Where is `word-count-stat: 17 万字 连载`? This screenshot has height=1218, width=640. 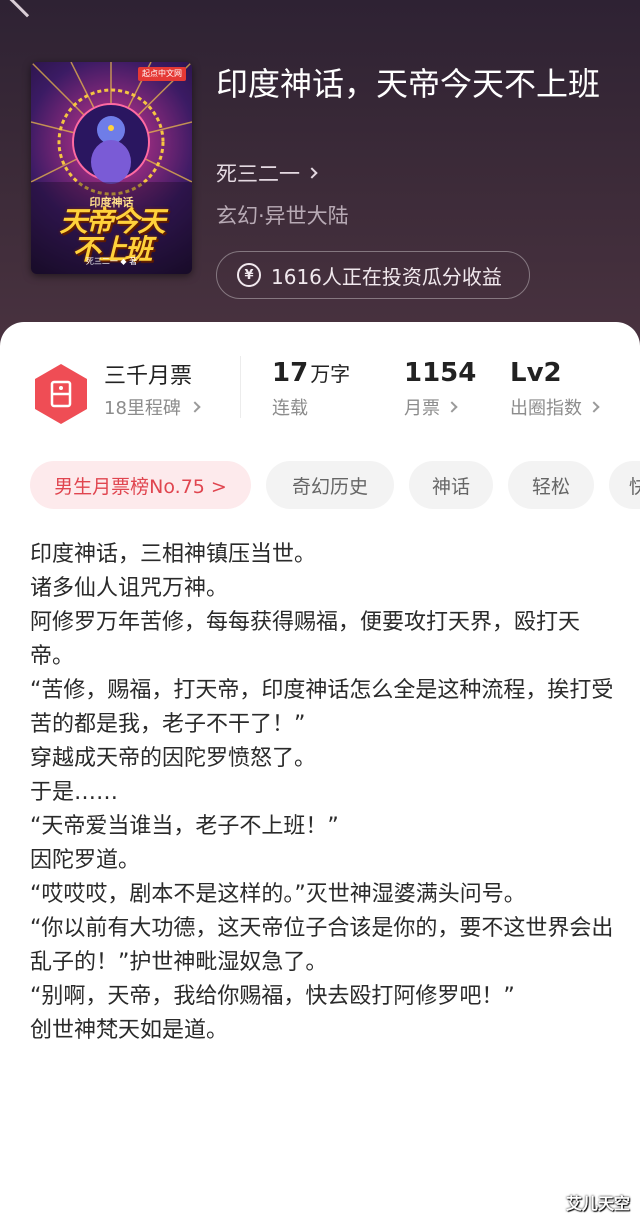 word-count-stat: 17 万字 连载 is located at coordinates (311, 389).